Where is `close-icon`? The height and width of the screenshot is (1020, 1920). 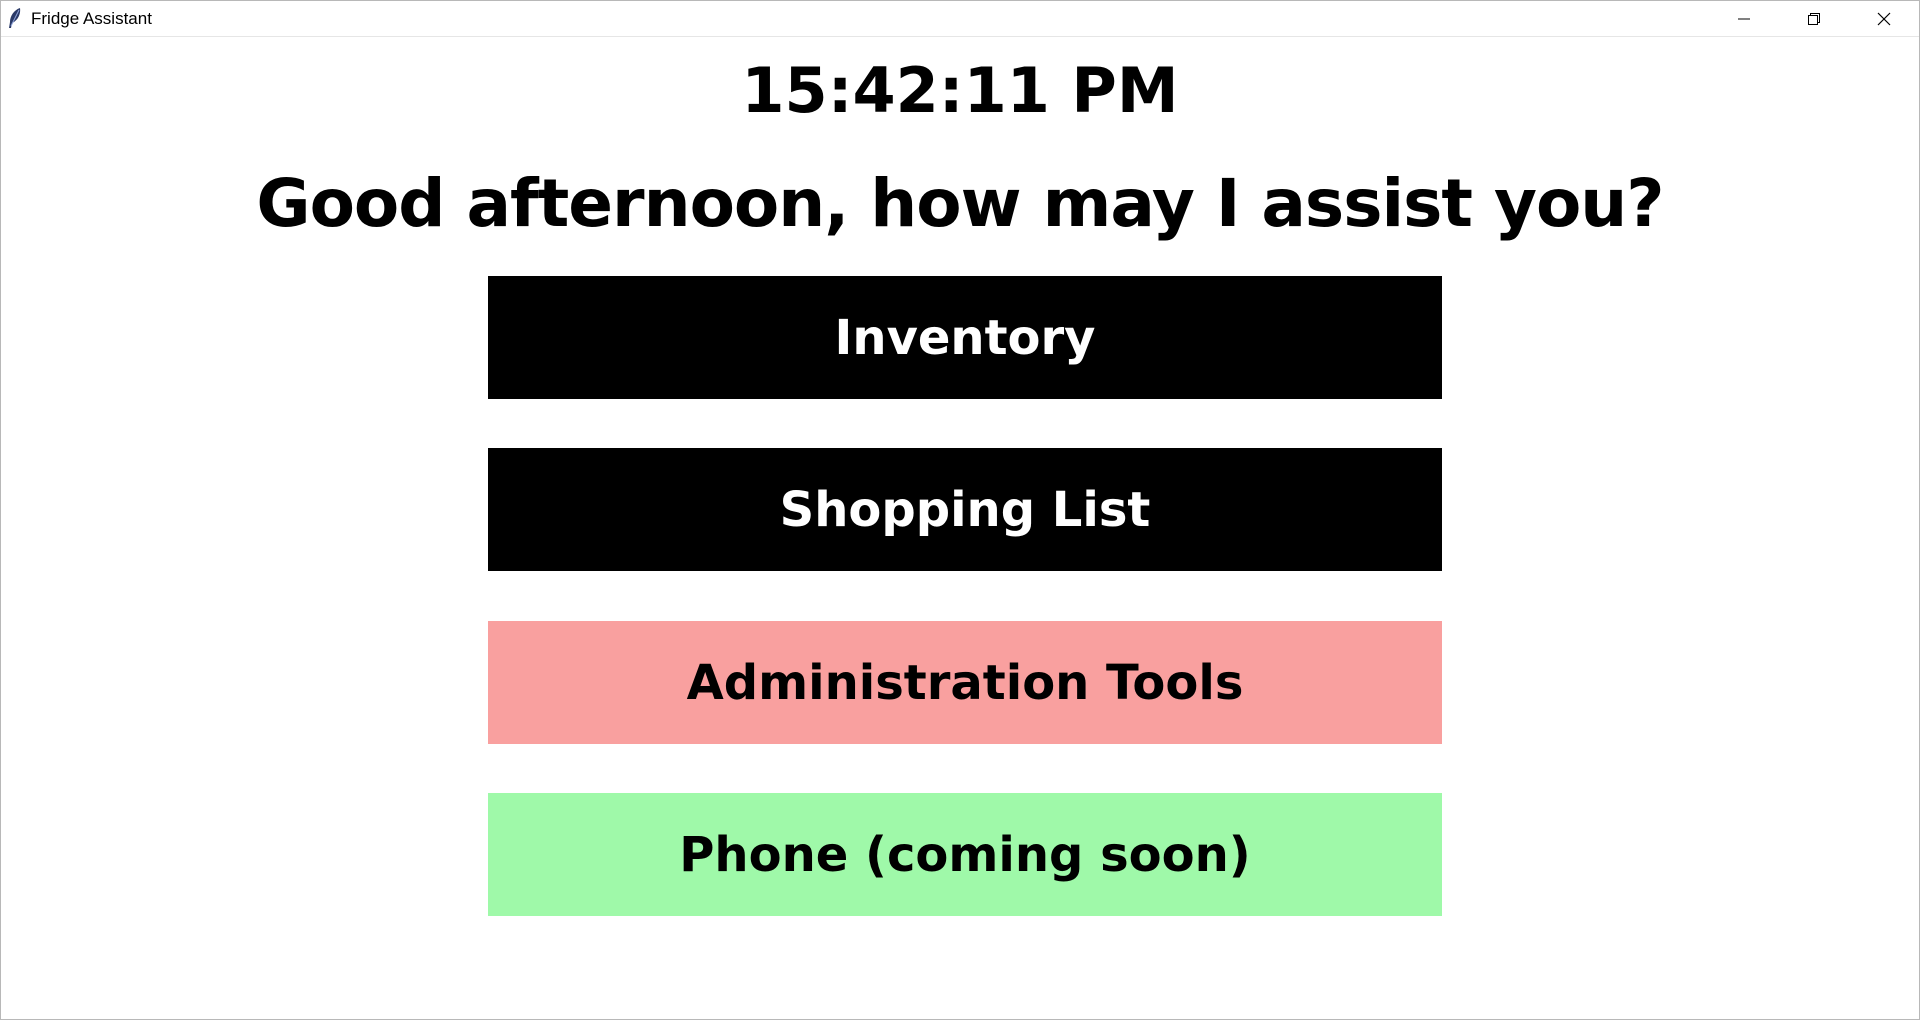 close-icon is located at coordinates (1884, 19).